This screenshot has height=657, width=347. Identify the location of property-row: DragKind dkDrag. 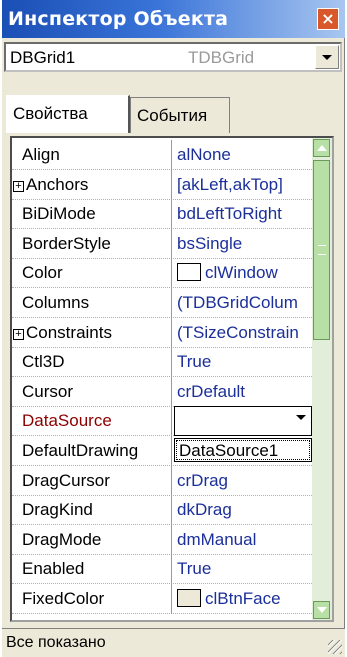
(162, 510).